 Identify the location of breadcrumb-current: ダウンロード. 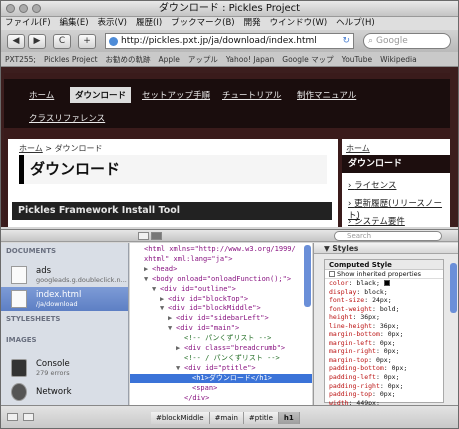
(78, 148).